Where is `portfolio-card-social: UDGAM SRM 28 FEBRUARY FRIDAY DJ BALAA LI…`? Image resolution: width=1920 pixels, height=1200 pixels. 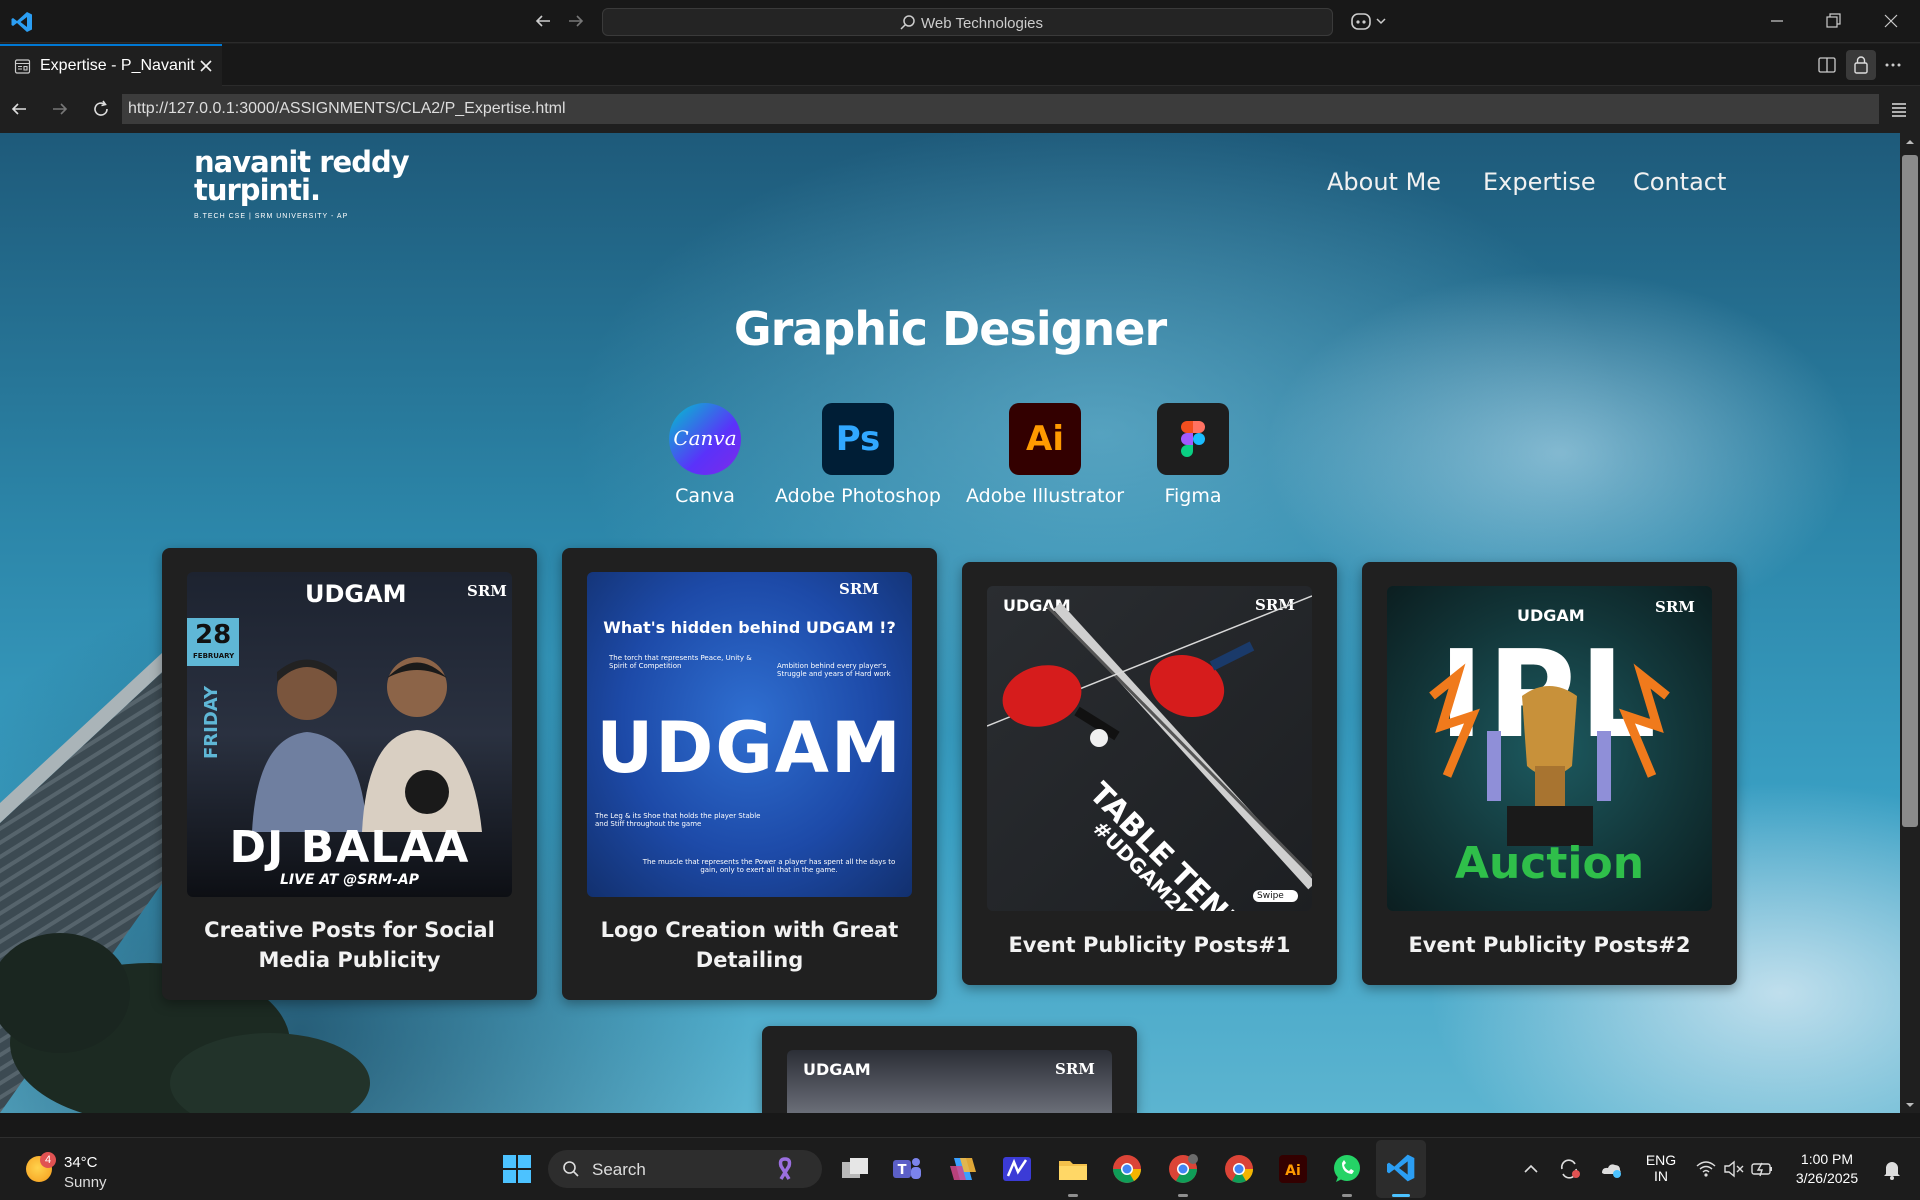 portfolio-card-social: UDGAM SRM 28 FEBRUARY FRIDAY DJ BALAA LI… is located at coordinates (349, 774).